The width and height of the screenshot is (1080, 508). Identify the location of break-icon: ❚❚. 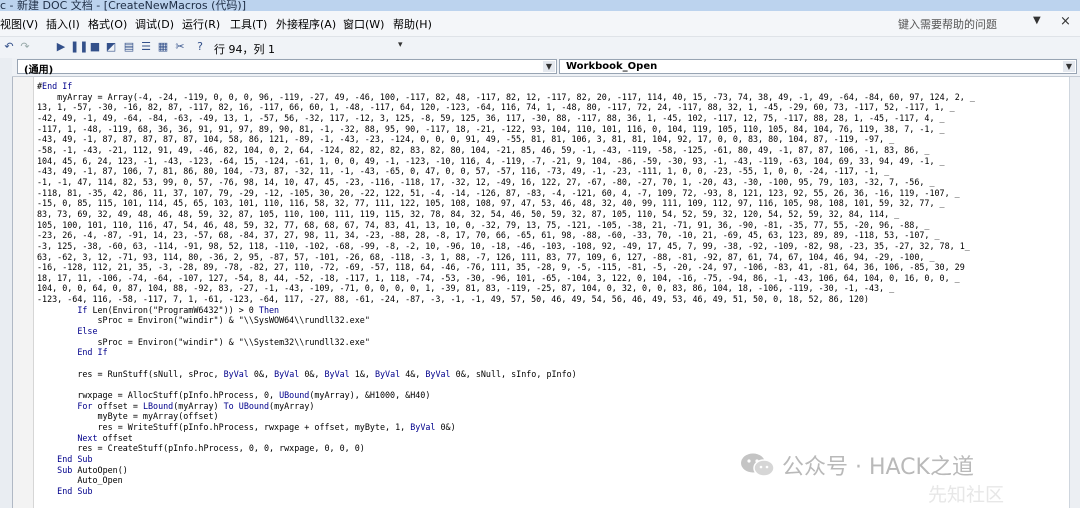
(79, 47).